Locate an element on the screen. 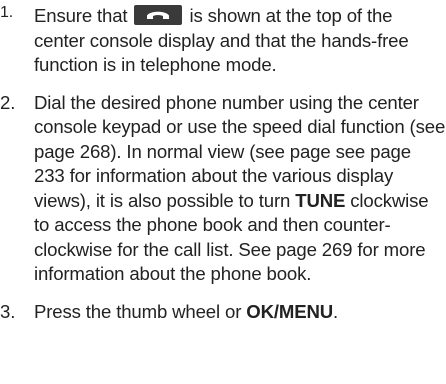 The image size is (446, 384). phone-handset-icon is located at coordinates (158, 15).